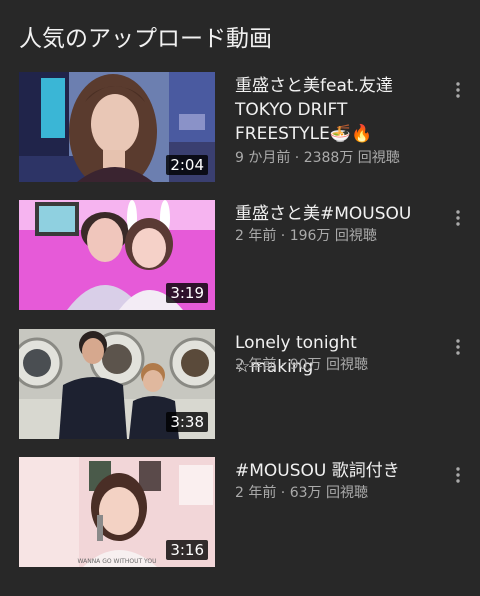 This screenshot has width=480, height=596. Describe the element at coordinates (187, 422) in the screenshot. I see `video-duration: 3:38` at that location.